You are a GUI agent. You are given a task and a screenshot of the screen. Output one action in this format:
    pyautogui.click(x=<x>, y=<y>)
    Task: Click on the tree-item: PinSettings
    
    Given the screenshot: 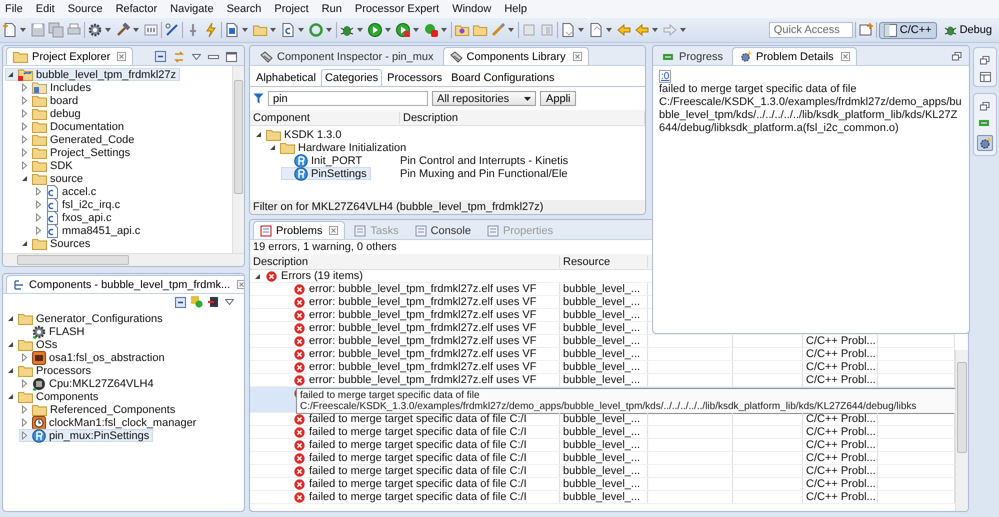 What is the action you would take?
    pyautogui.click(x=326, y=173)
    